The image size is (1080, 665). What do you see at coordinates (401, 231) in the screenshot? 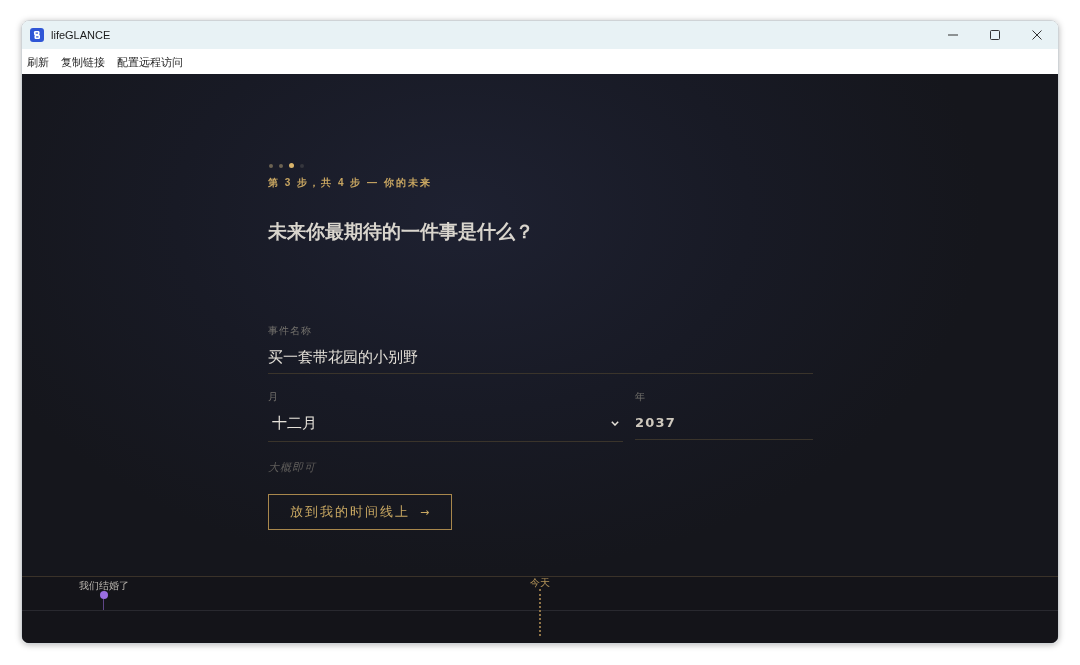
I see `question-heading: 未来你最期待的一件事是什么？` at bounding box center [401, 231].